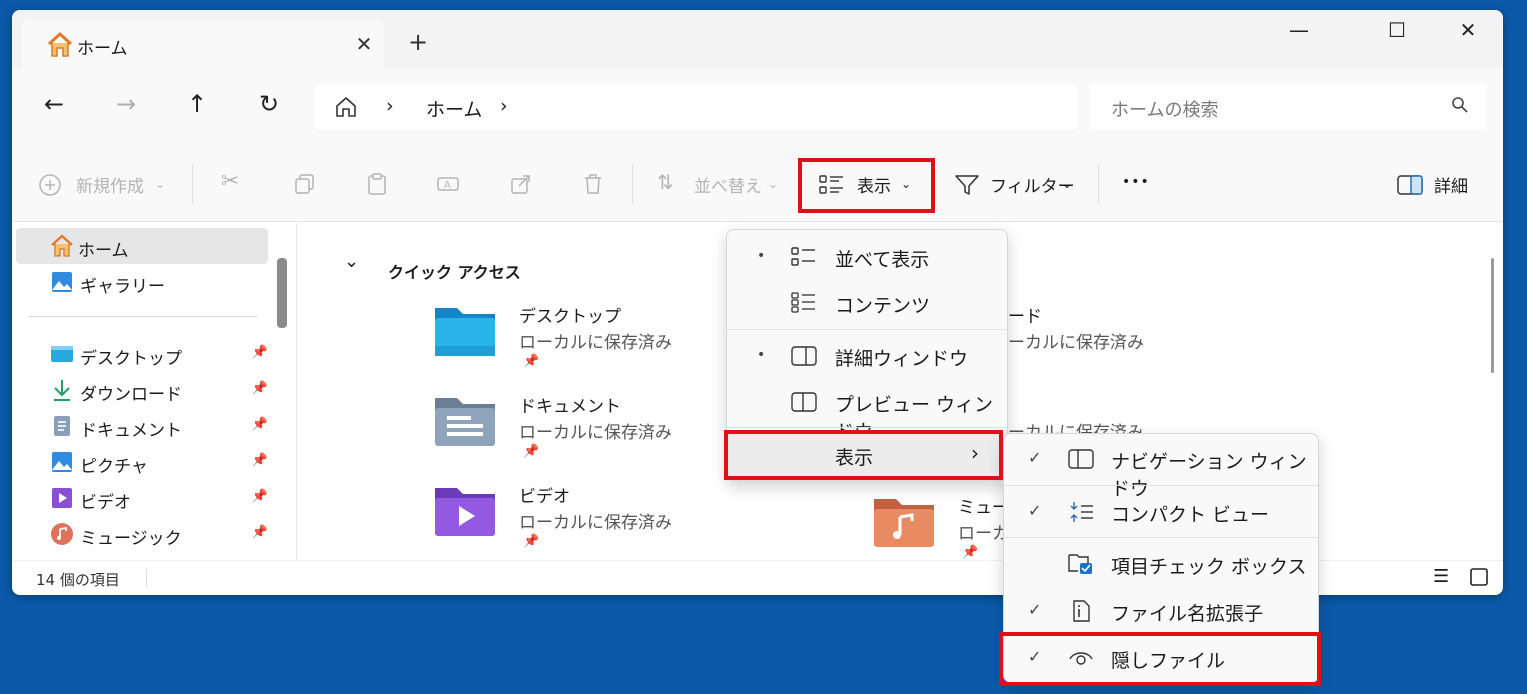  What do you see at coordinates (454, 108) in the screenshot?
I see `breadcrumb-home: ホーム` at bounding box center [454, 108].